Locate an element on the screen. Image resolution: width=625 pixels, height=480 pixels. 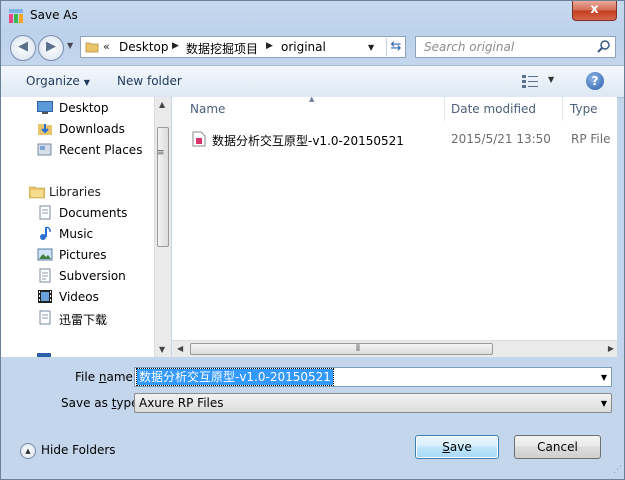
scroll-right-icon: ▶ is located at coordinates (611, 348).